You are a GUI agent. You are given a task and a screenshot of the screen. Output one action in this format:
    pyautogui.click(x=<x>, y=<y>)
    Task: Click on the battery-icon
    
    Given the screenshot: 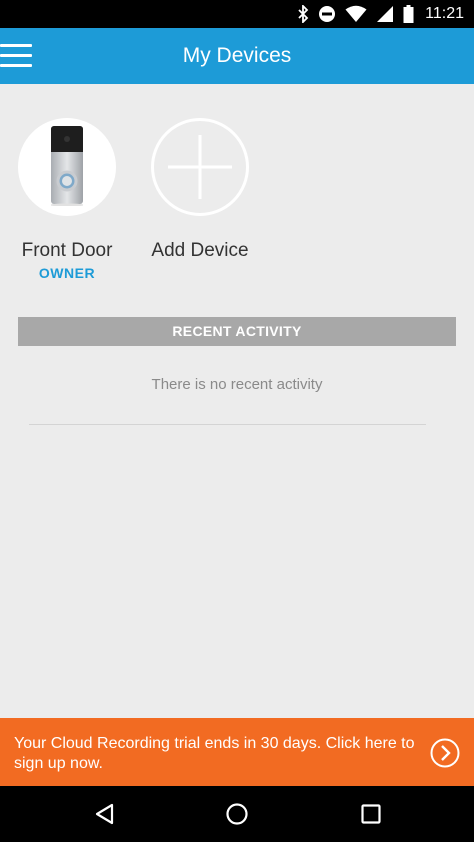 What is the action you would take?
    pyautogui.click(x=408, y=14)
    